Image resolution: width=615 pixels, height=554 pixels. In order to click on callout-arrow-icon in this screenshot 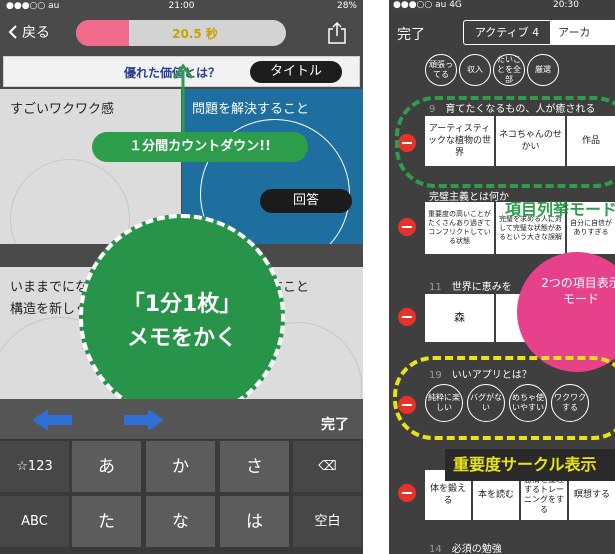, I will do `click(183, 101)`.